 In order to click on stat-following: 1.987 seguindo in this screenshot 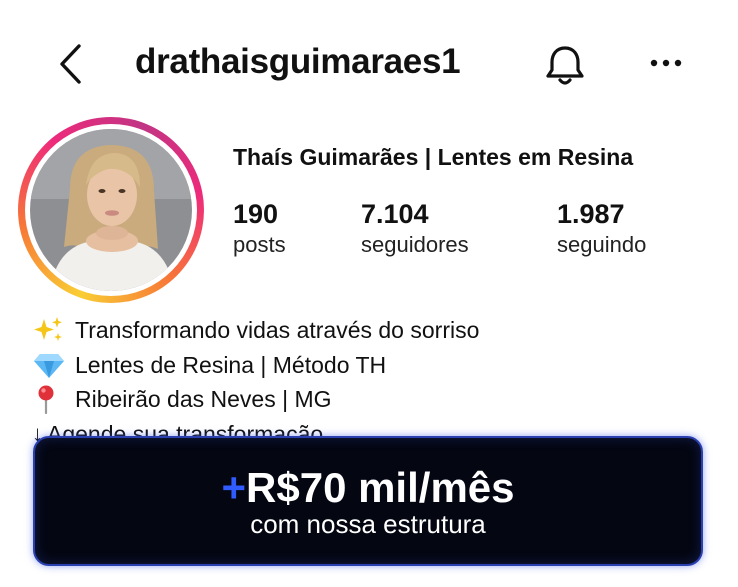, I will do `click(601, 228)`.